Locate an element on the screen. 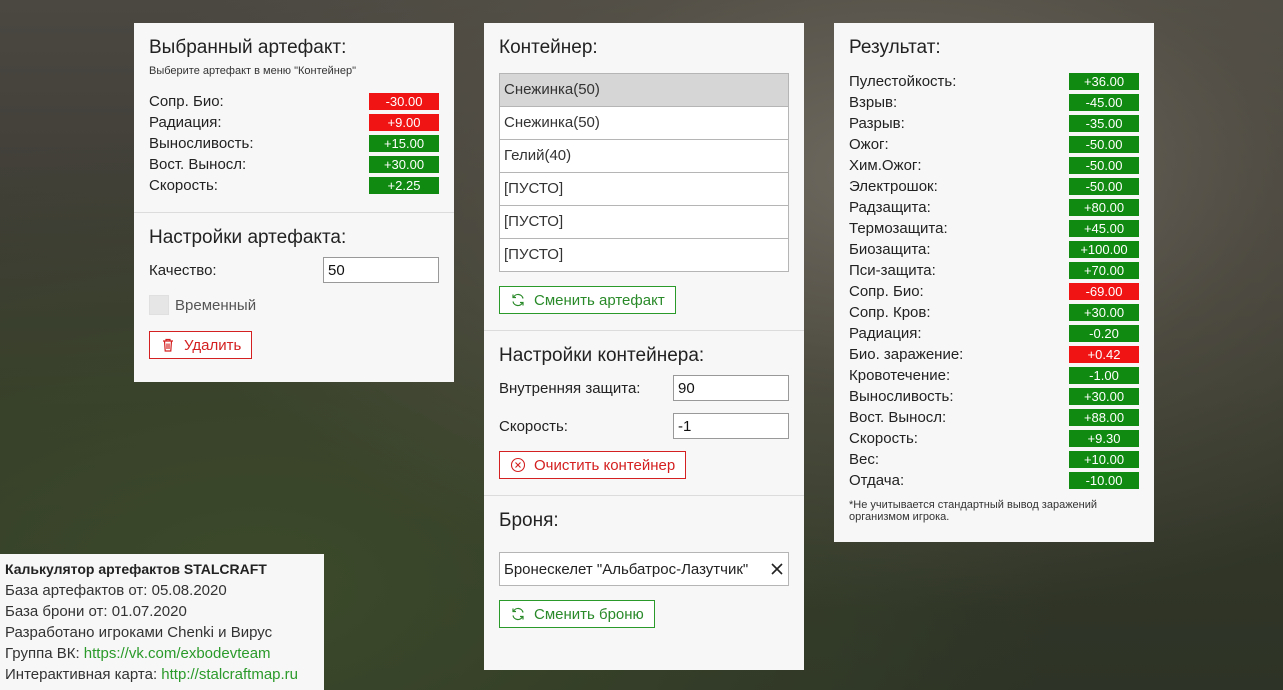 The image size is (1283, 690). stat-value-badge: +2.25 is located at coordinates (404, 185).